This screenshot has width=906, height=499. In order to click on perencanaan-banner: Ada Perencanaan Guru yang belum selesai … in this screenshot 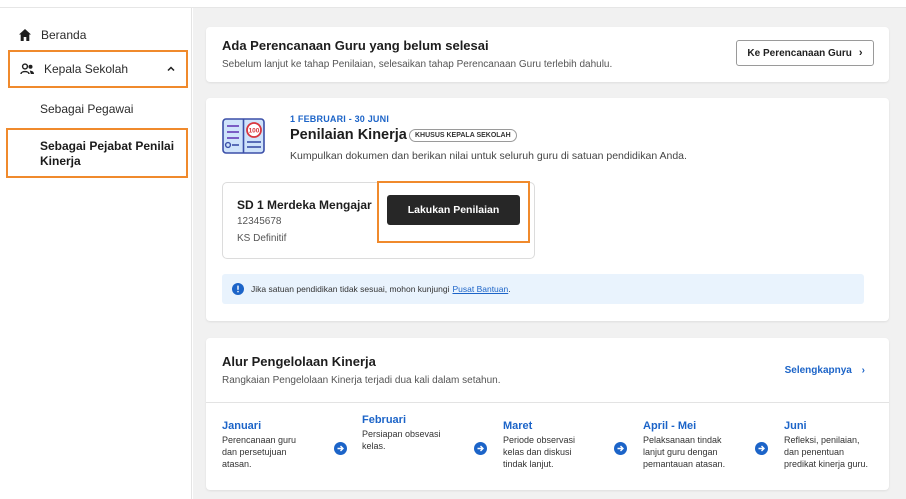, I will do `click(547, 54)`.